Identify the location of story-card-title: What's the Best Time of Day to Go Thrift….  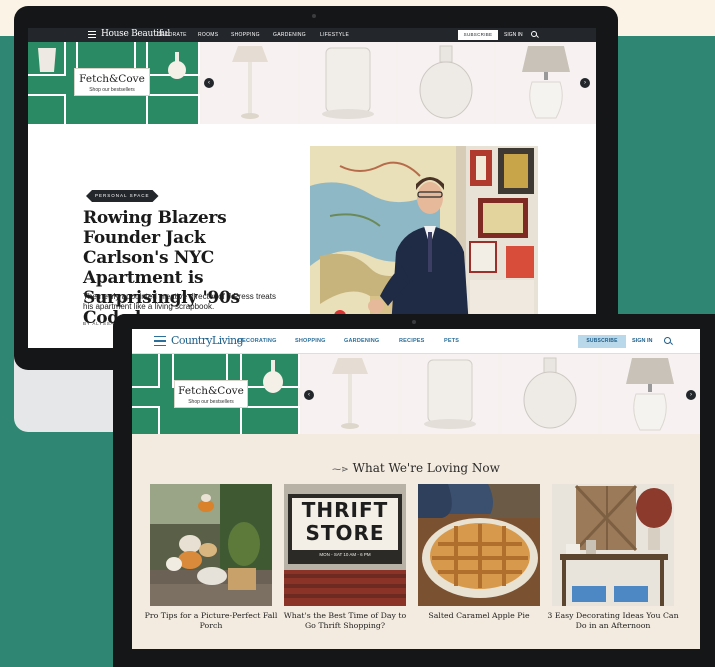
(345, 621).